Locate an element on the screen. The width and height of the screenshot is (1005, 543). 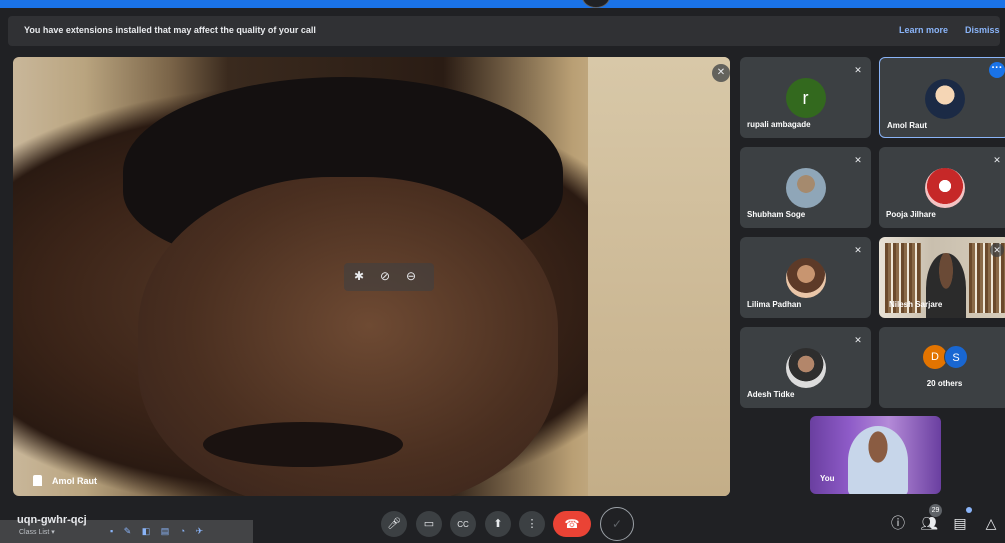
participant-name: Lilima Padhan is located at coordinates (774, 304).